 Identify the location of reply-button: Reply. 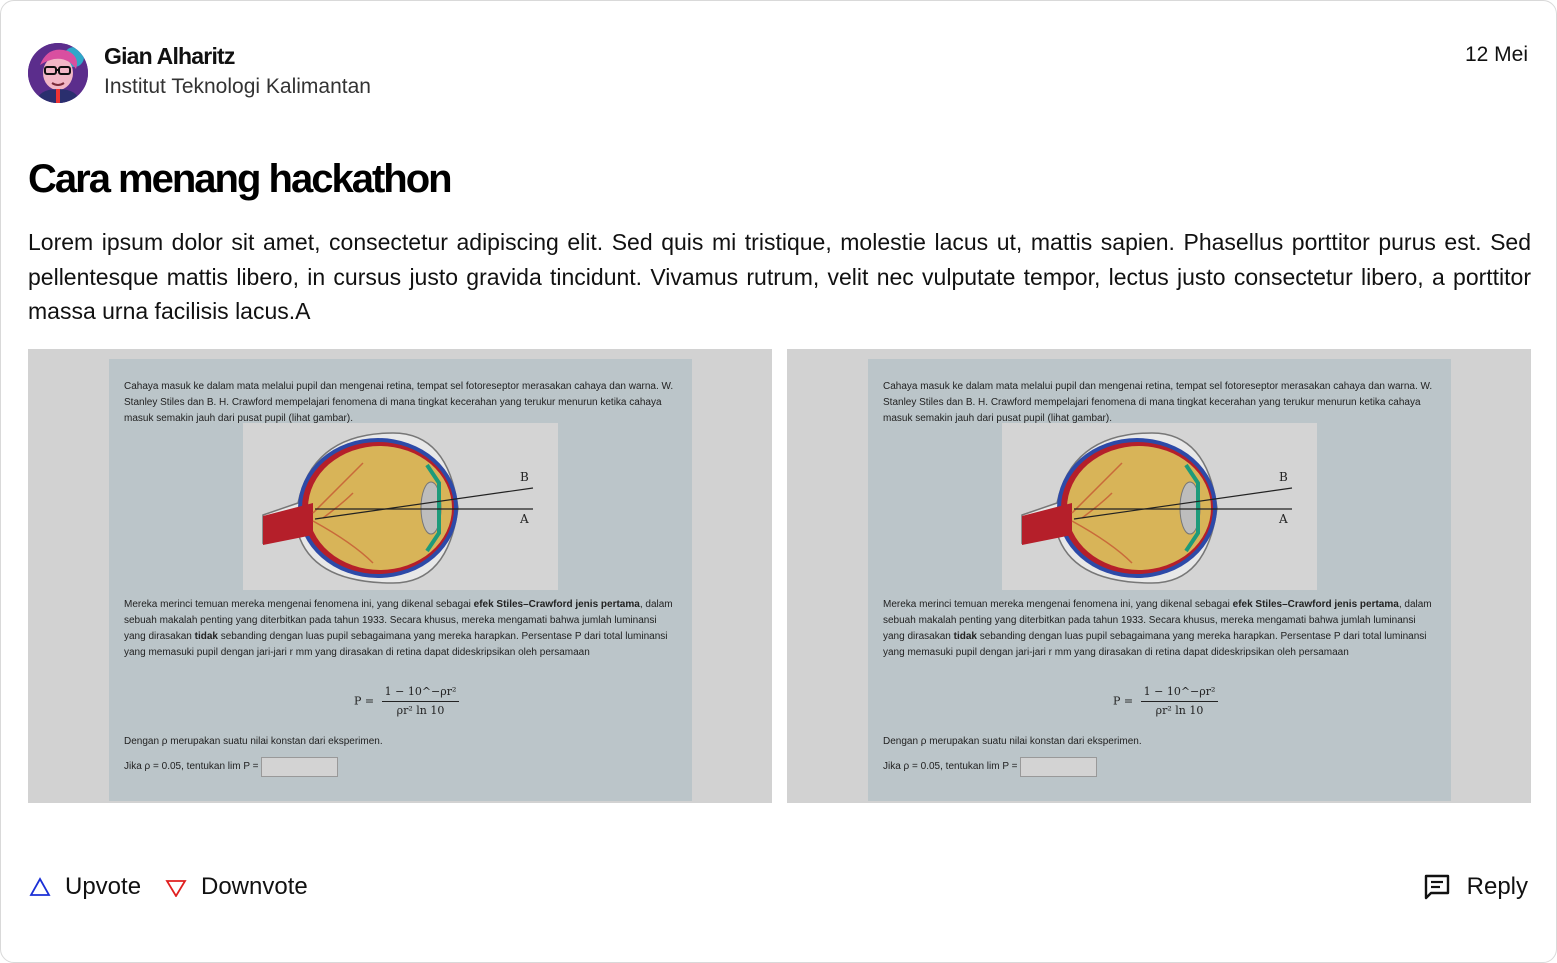
(1475, 887).